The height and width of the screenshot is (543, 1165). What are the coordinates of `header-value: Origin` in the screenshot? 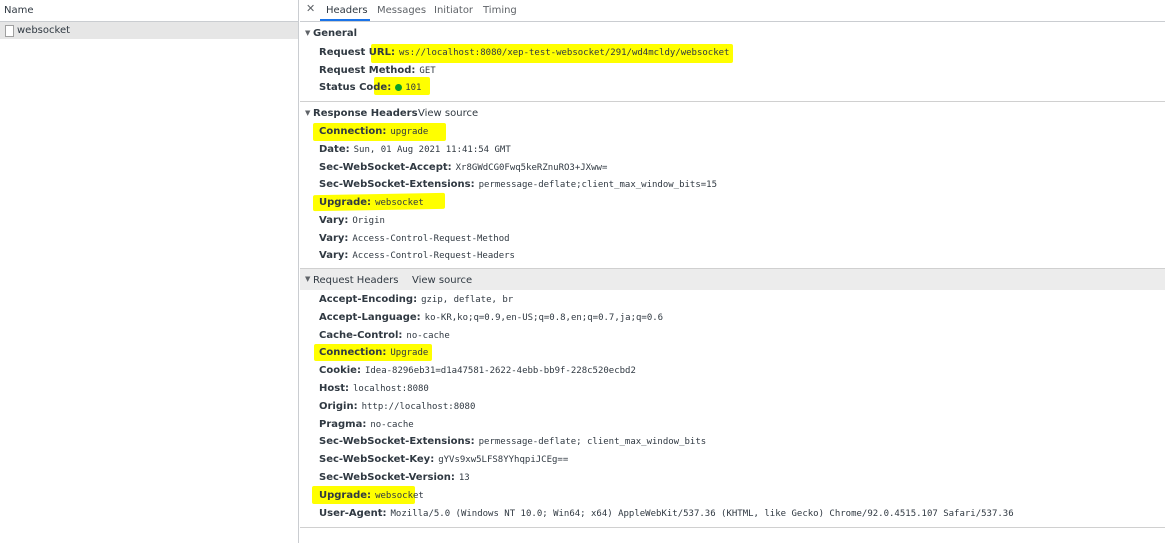 It's located at (368, 221).